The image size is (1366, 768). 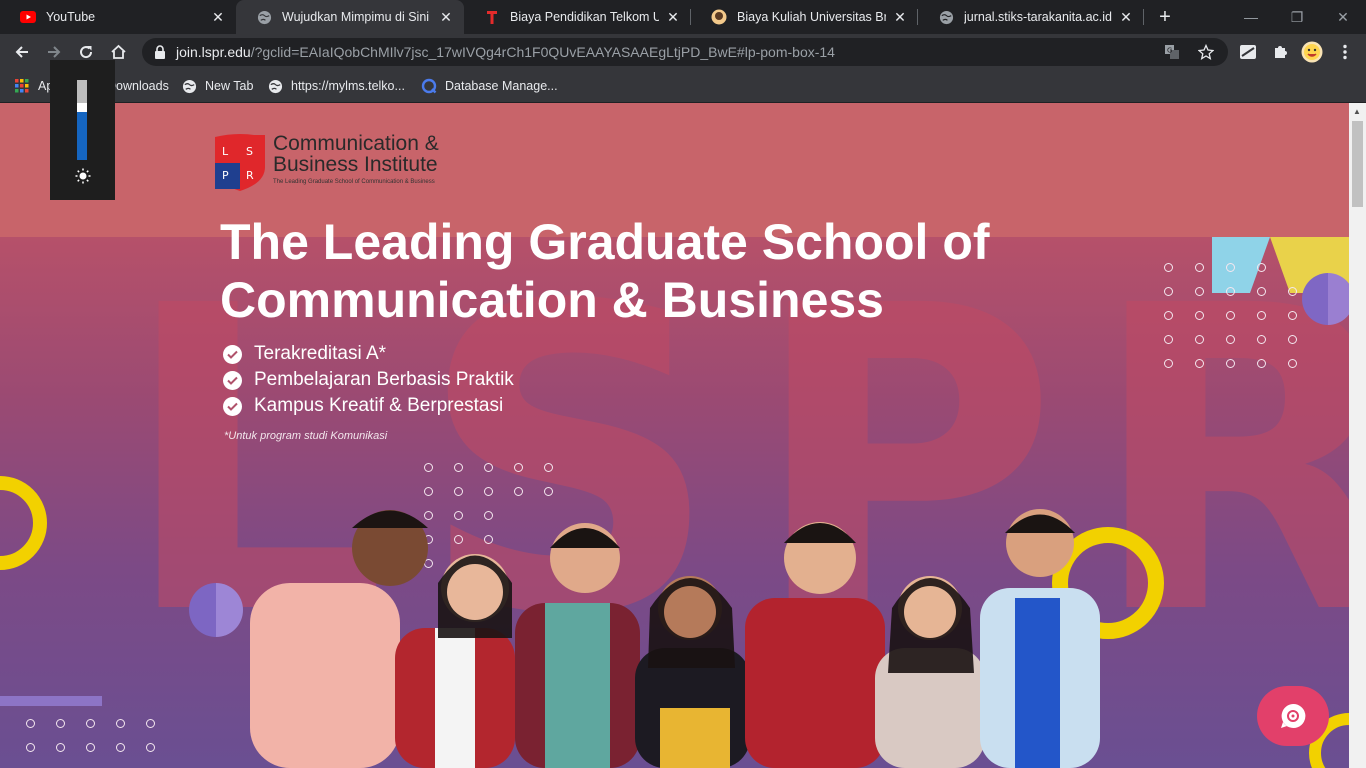 I want to click on logo-letter: S, so click(x=249, y=151).